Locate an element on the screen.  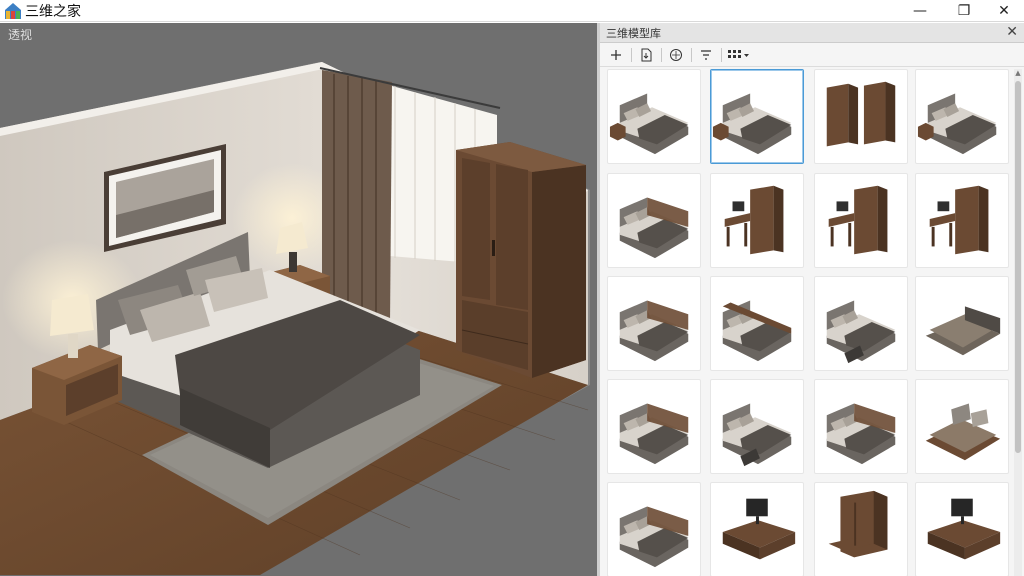
wardrobe-single-preview is located at coordinates (858, 524).